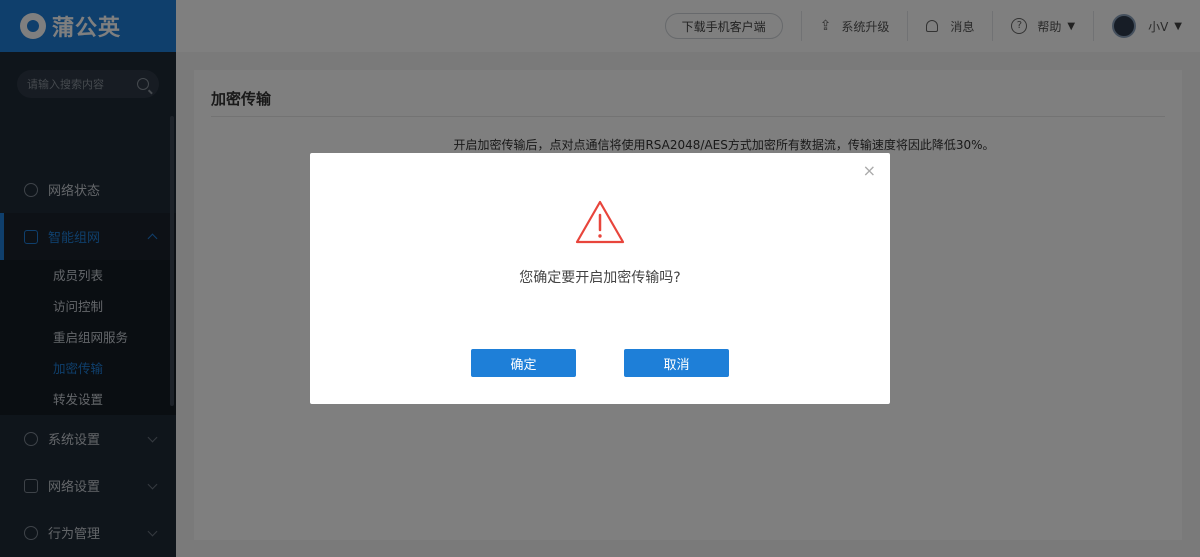 This screenshot has width=1200, height=557. What do you see at coordinates (869, 170) in the screenshot?
I see `close-icon: ×` at bounding box center [869, 170].